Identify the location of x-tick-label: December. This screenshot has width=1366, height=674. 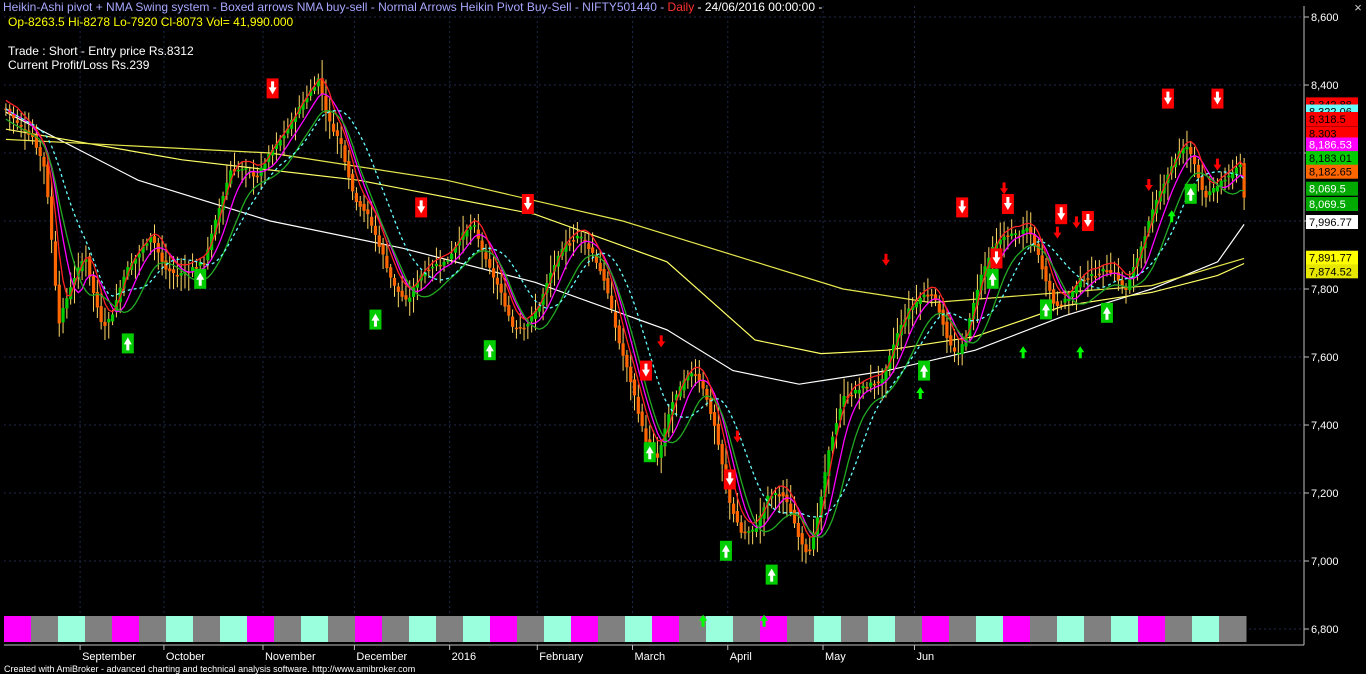
(381, 657).